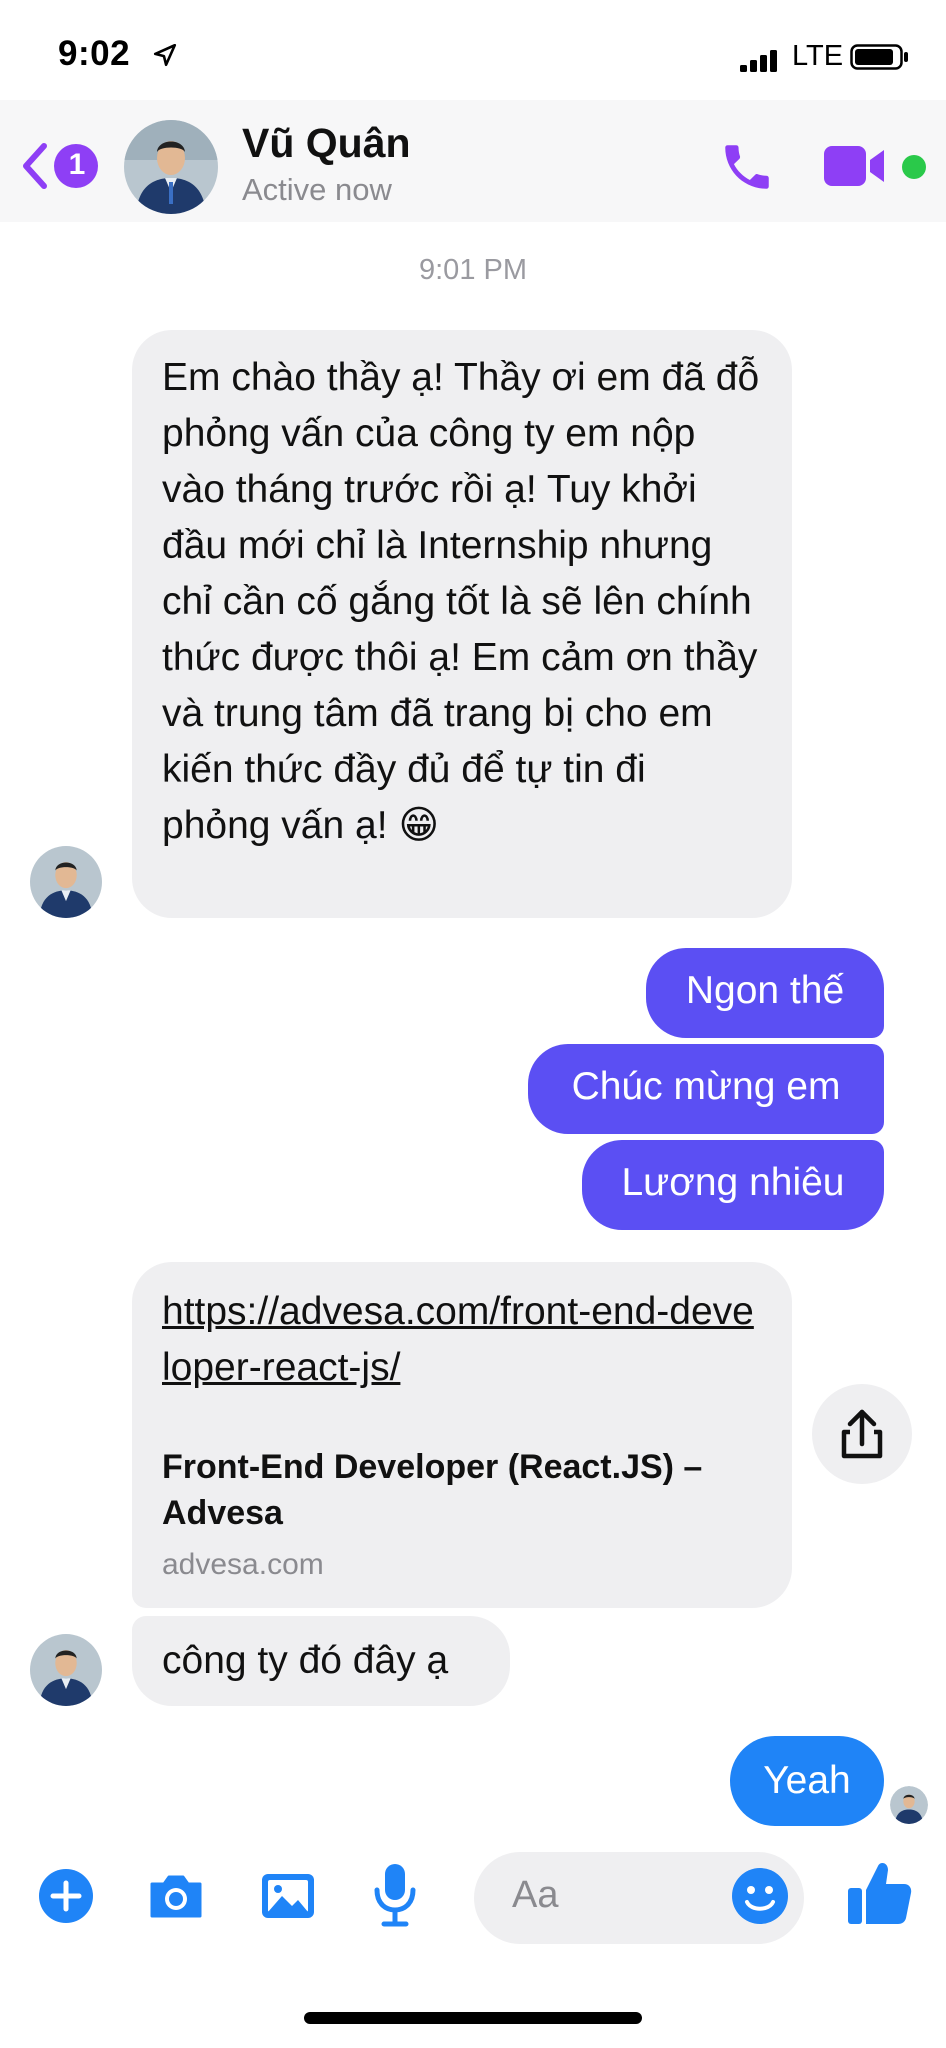  What do you see at coordinates (432, 1490) in the screenshot?
I see `link-title: Front-End Developer (React.JS) – Advesa` at bounding box center [432, 1490].